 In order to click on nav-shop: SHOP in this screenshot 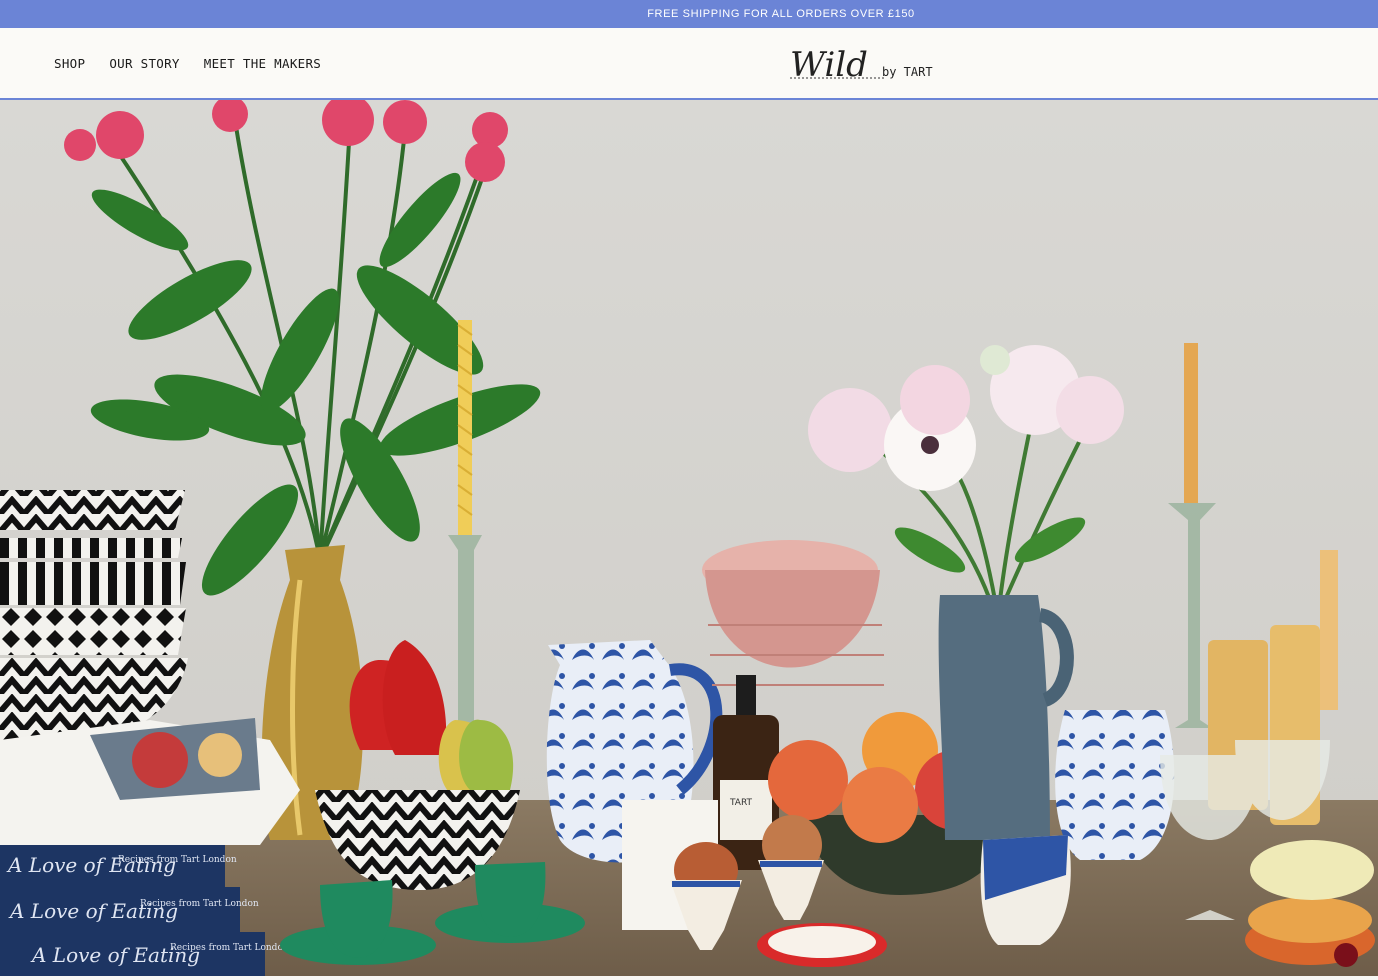, I will do `click(69, 63)`.